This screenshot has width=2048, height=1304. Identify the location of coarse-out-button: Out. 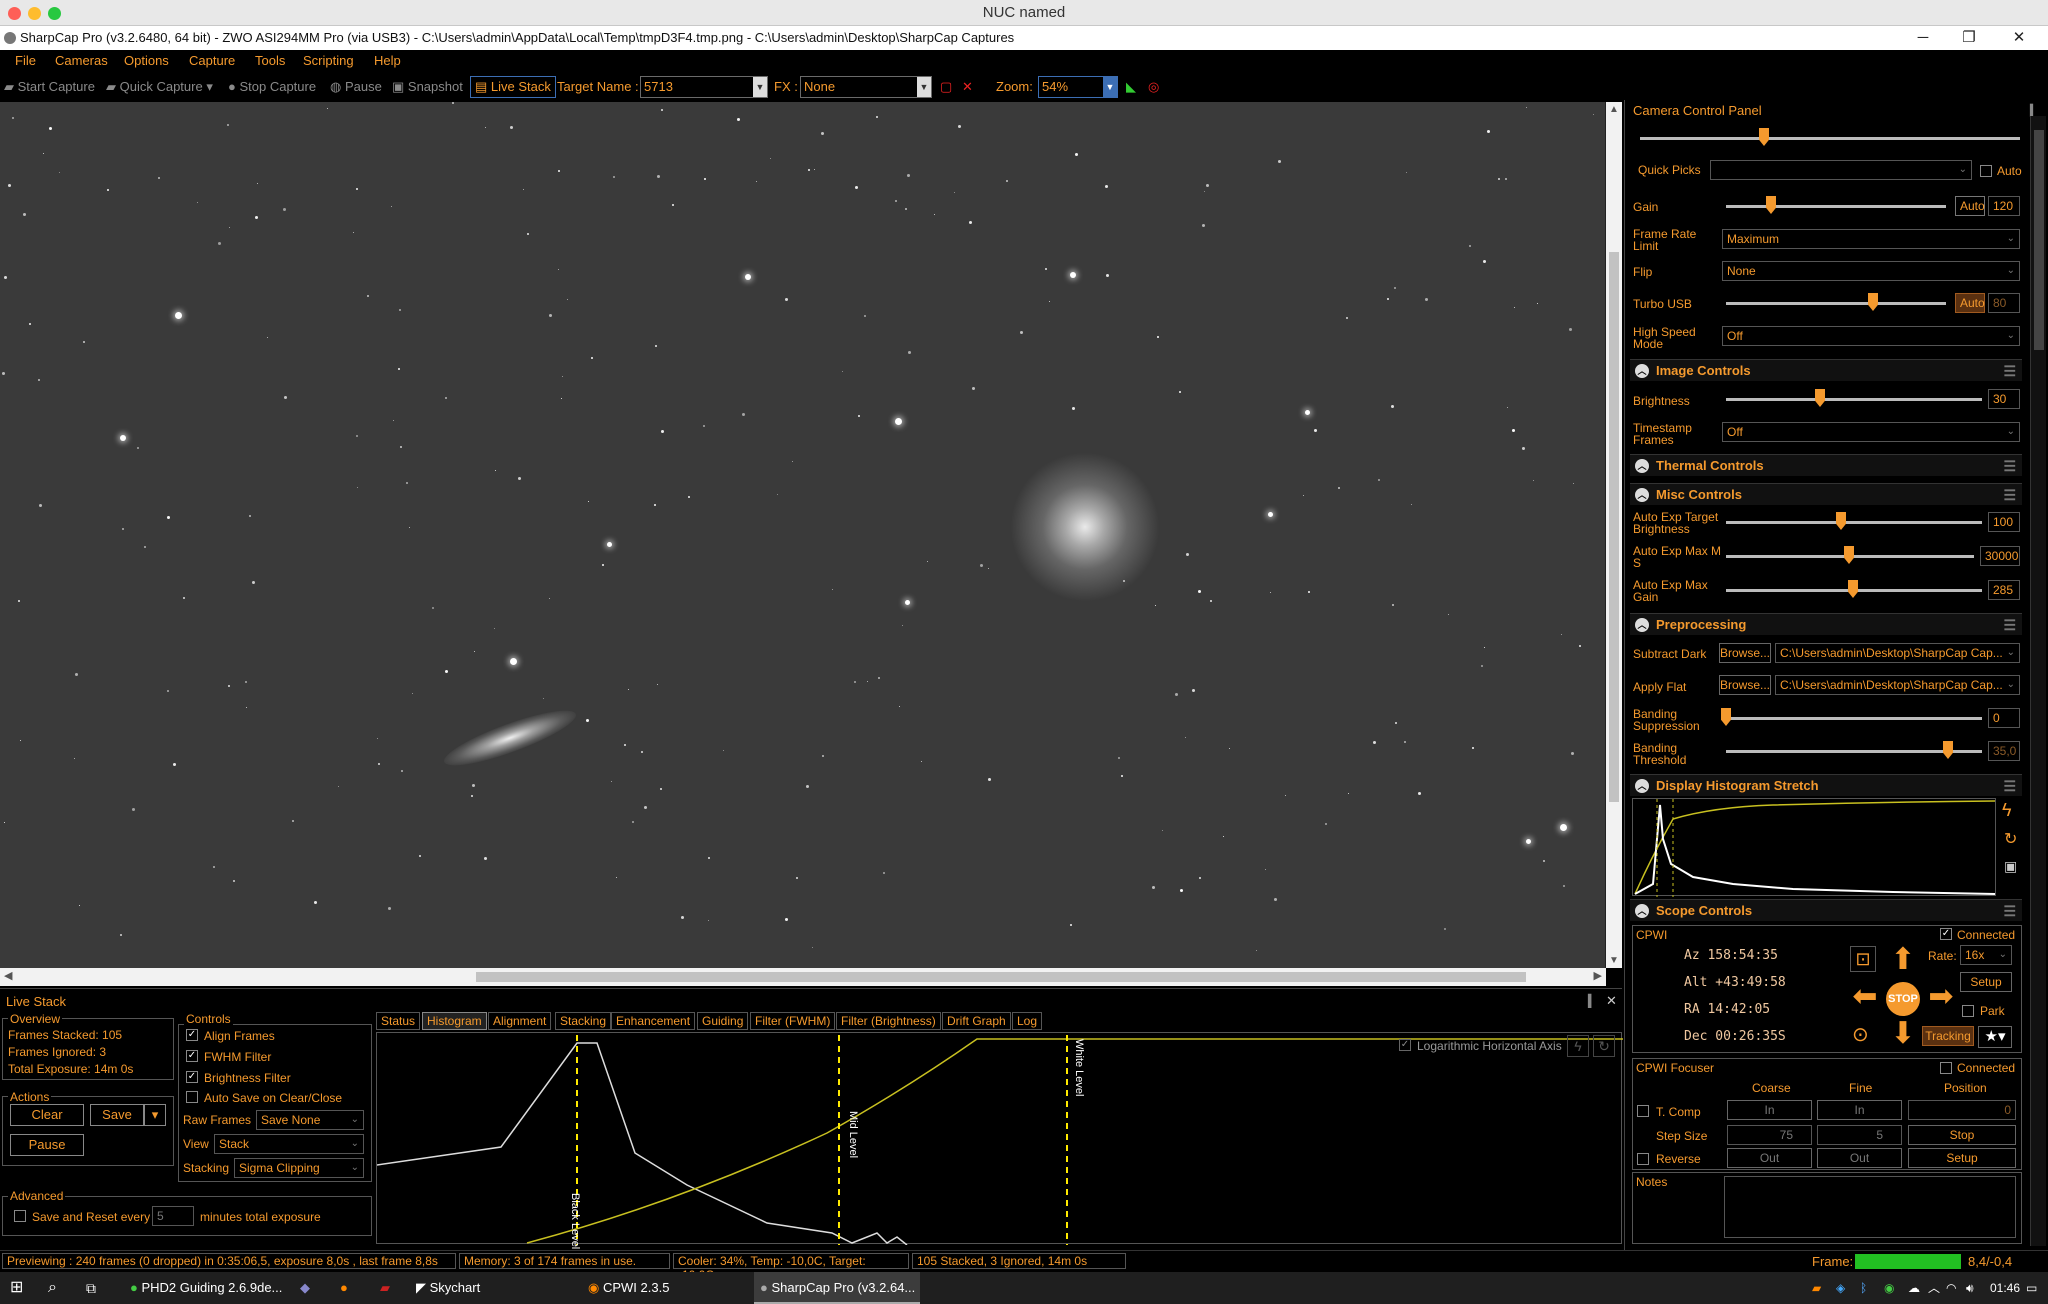
(1769, 1158).